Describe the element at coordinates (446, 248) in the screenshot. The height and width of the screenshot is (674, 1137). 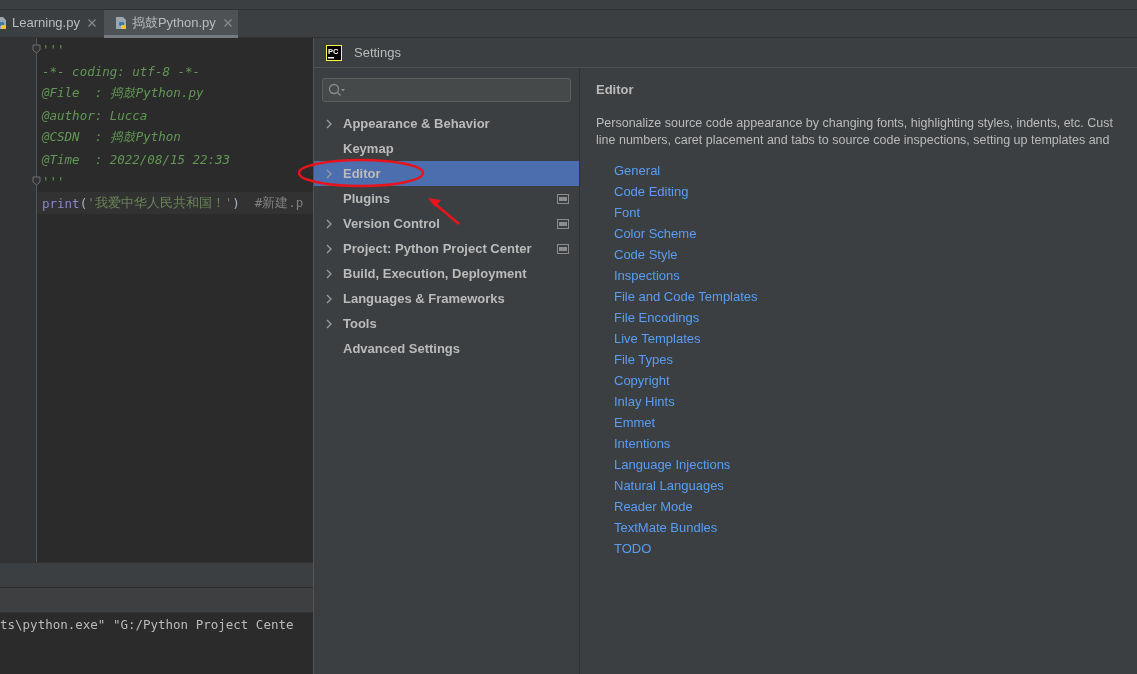
I see `settings-tree-item: Project: Python Project Center` at that location.